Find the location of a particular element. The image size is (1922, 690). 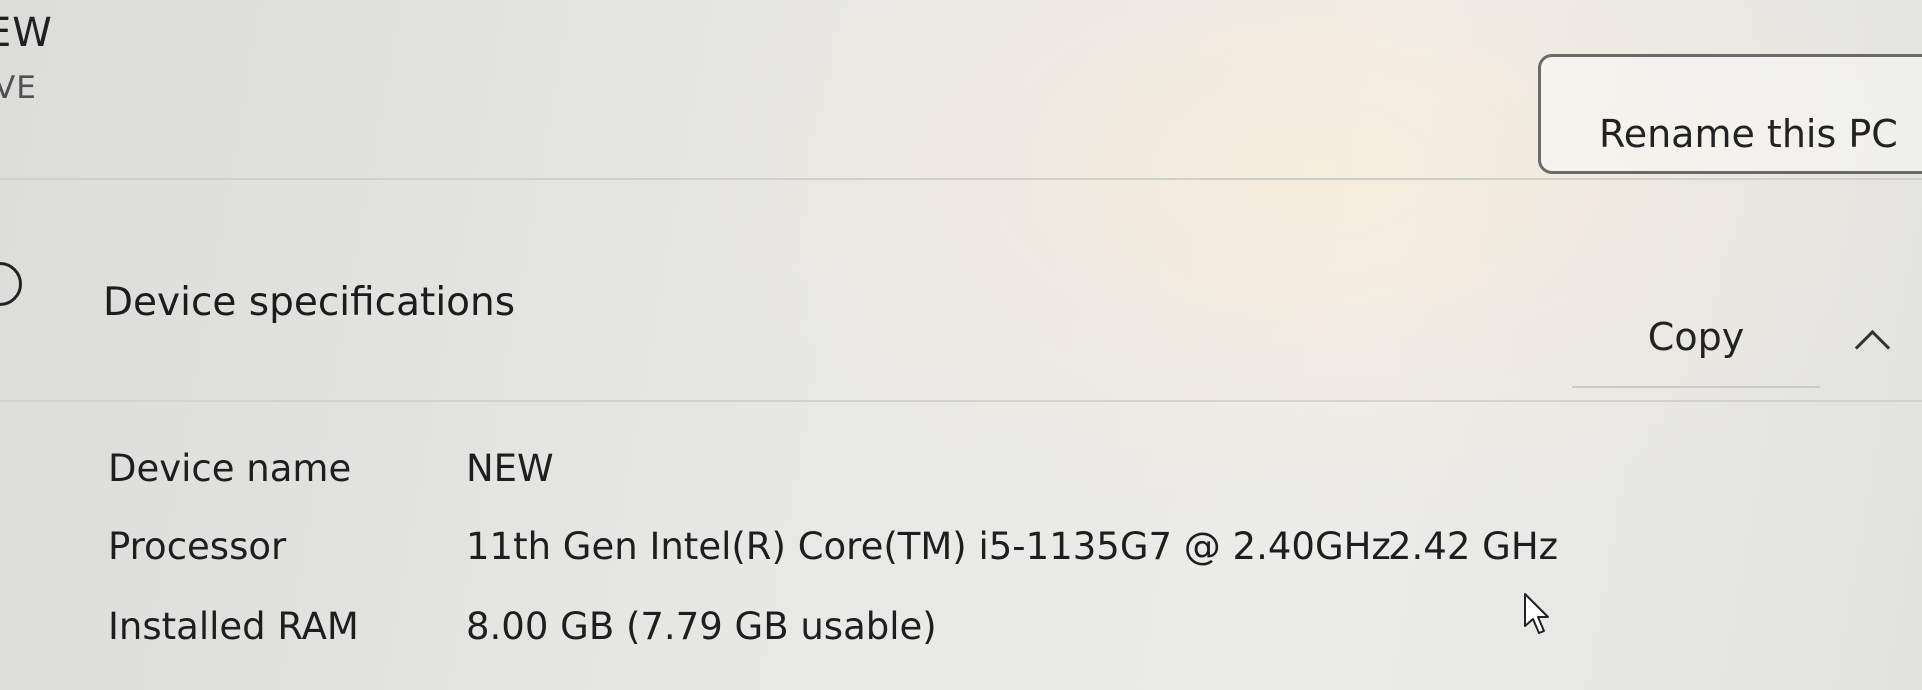

spec-value: 8.00 GB (7.79 GB usable) is located at coordinates (701, 626).